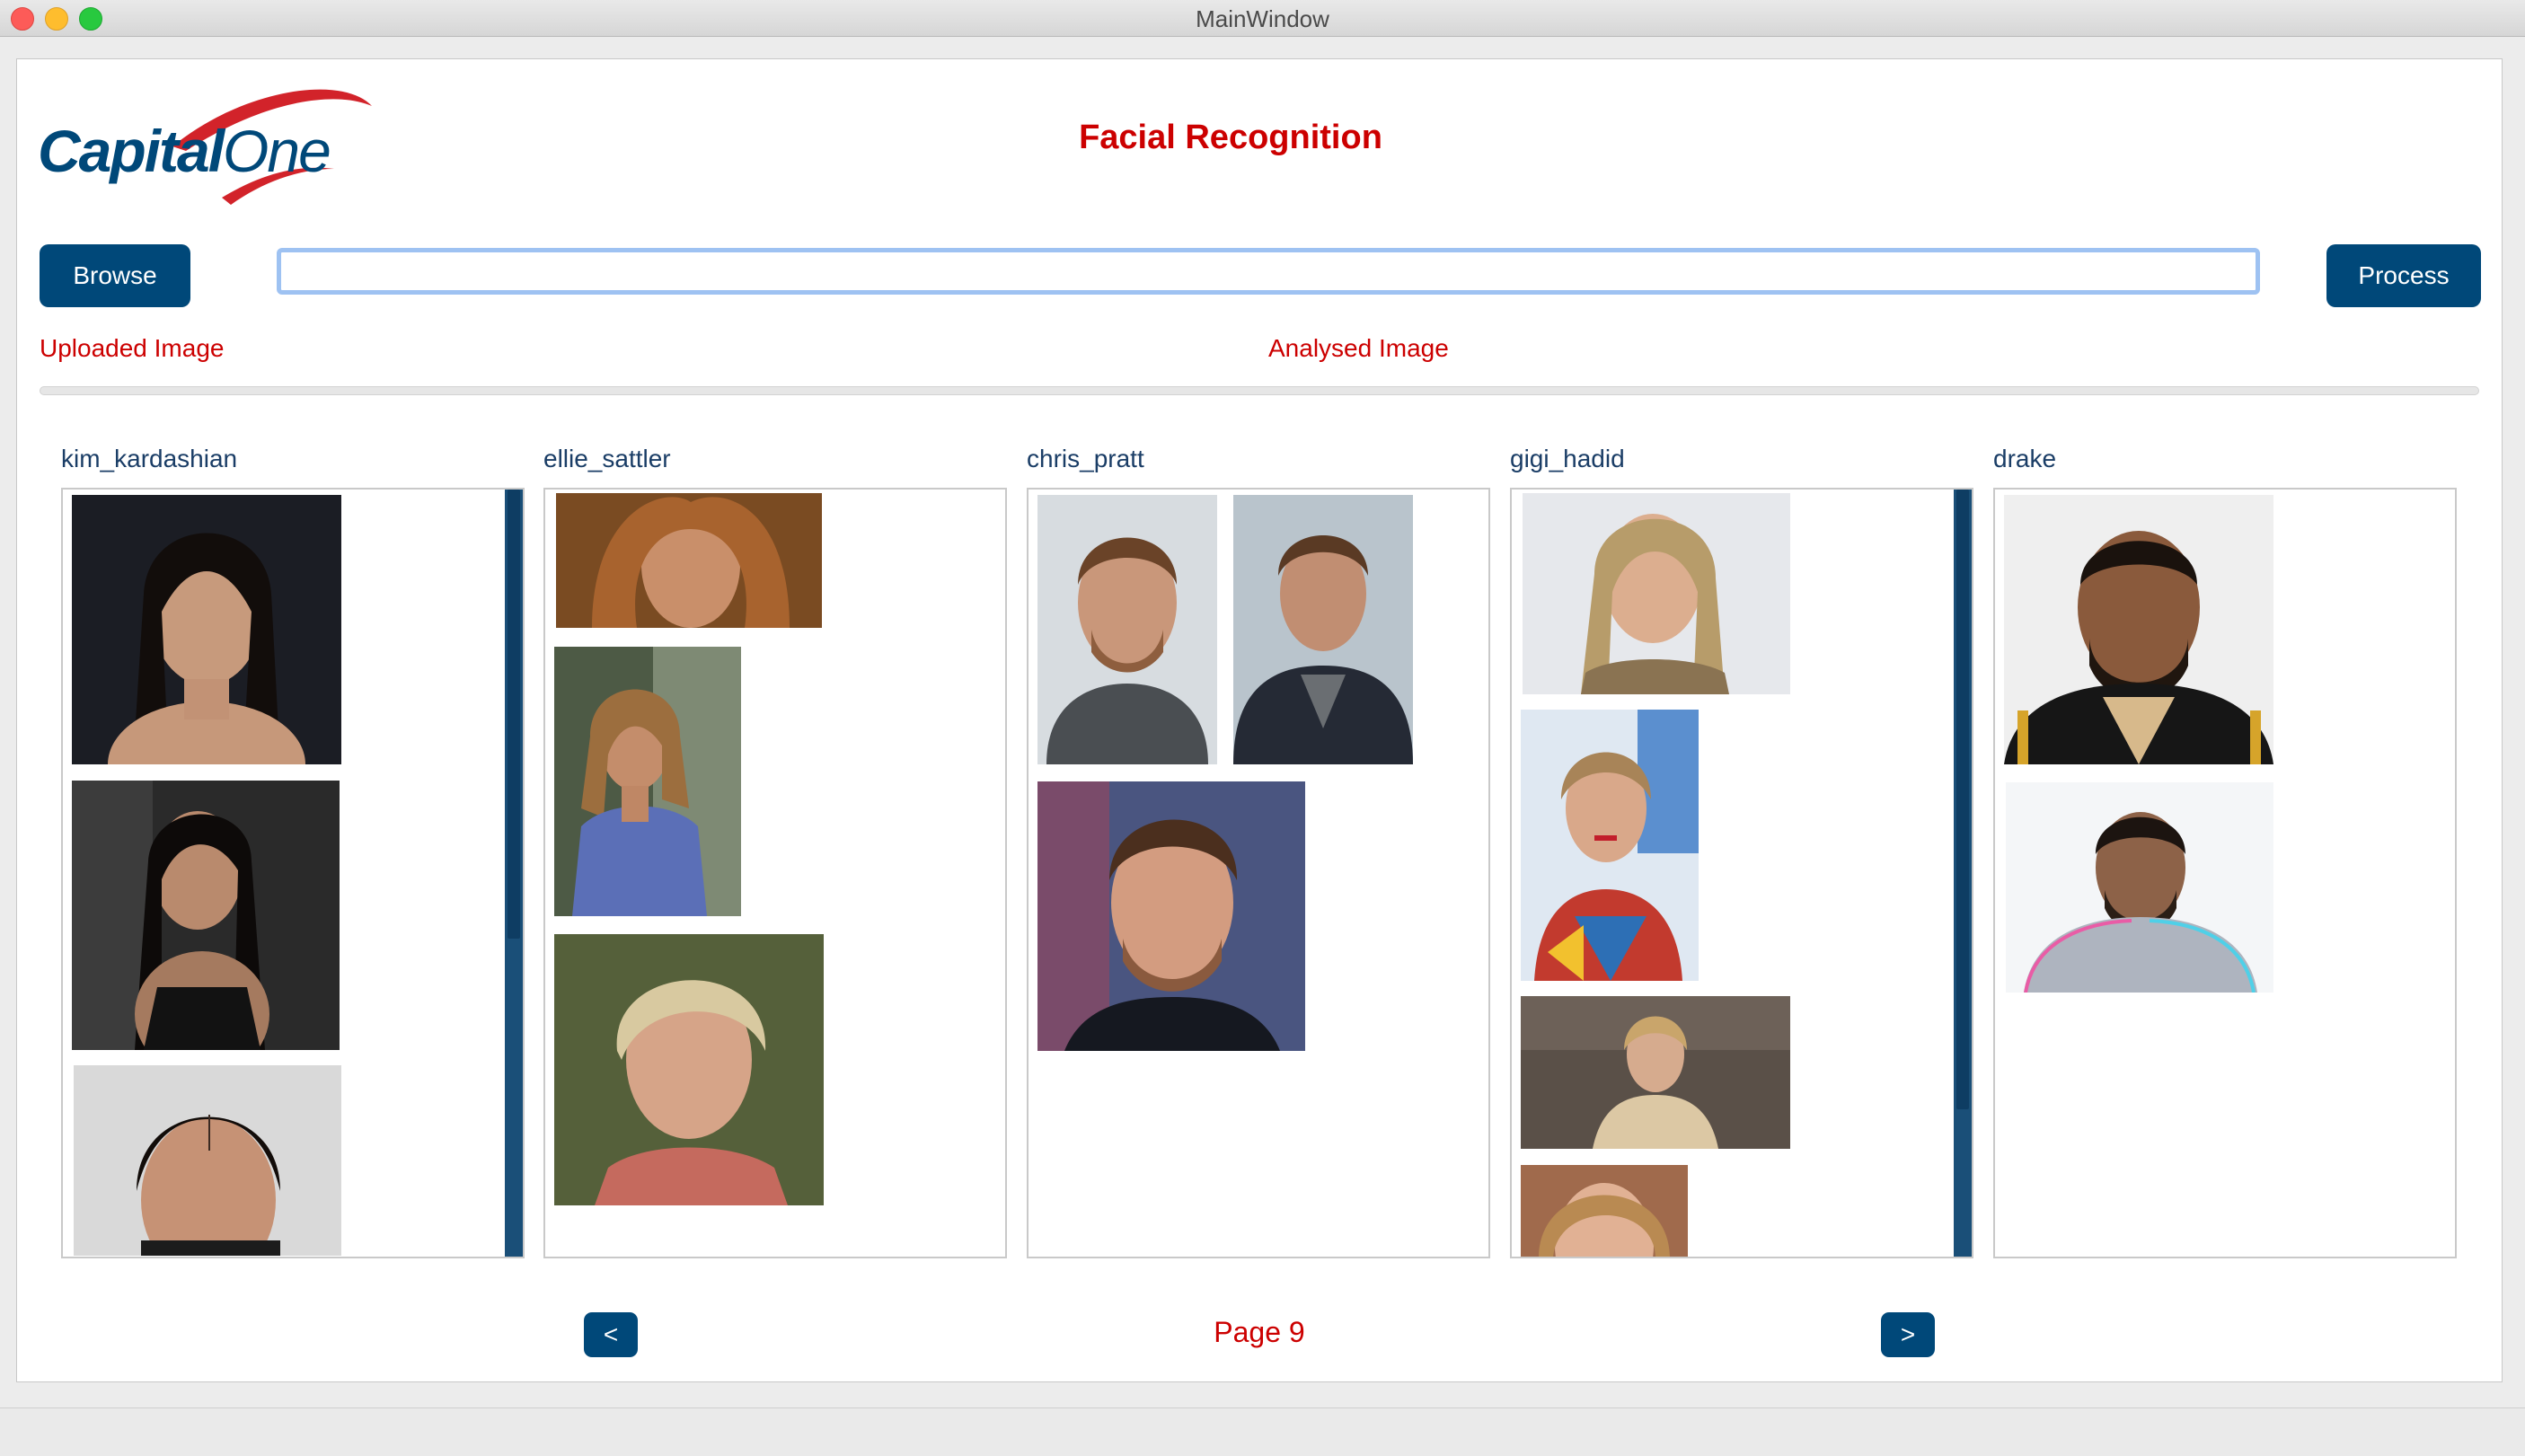  I want to click on next-page-button: >, so click(1908, 1334).